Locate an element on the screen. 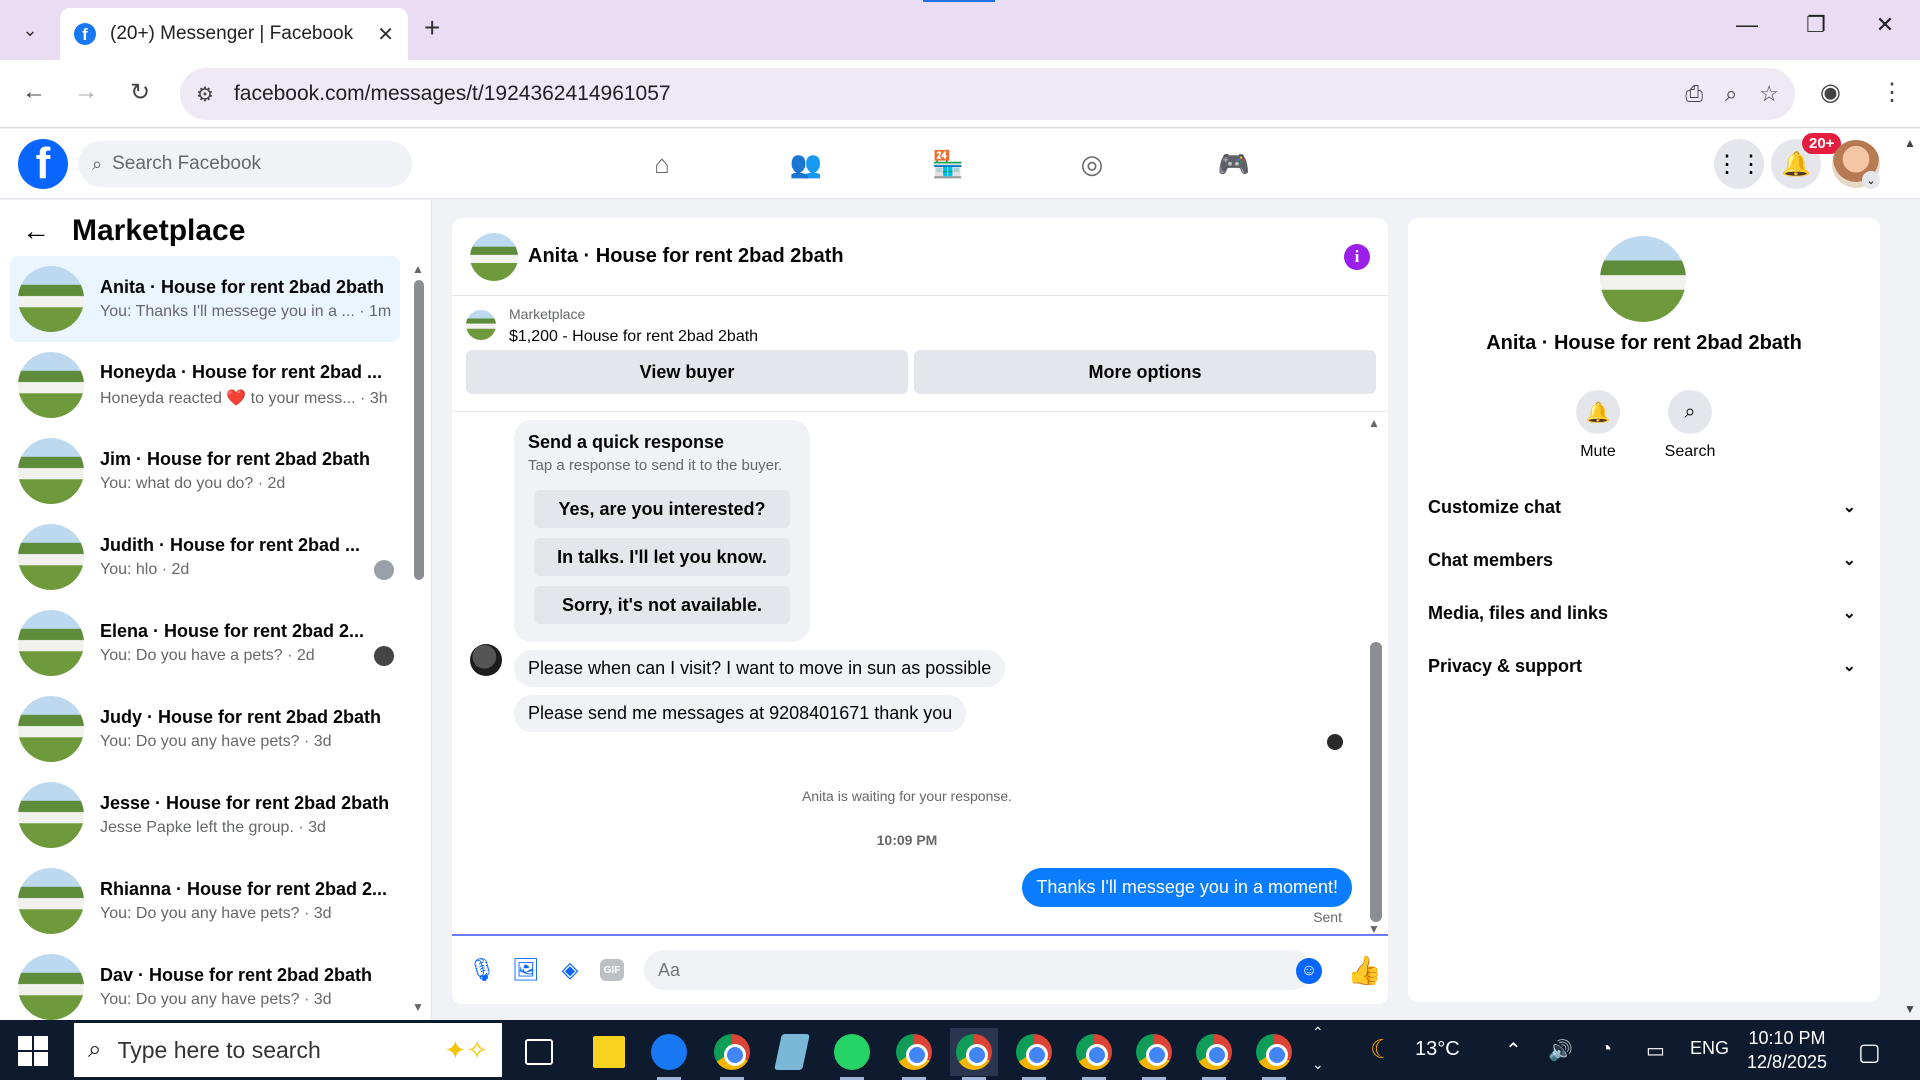 This screenshot has width=1920, height=1080. taskbar-clock: 10:10 PM 12/8/2025 is located at coordinates (1787, 1050).